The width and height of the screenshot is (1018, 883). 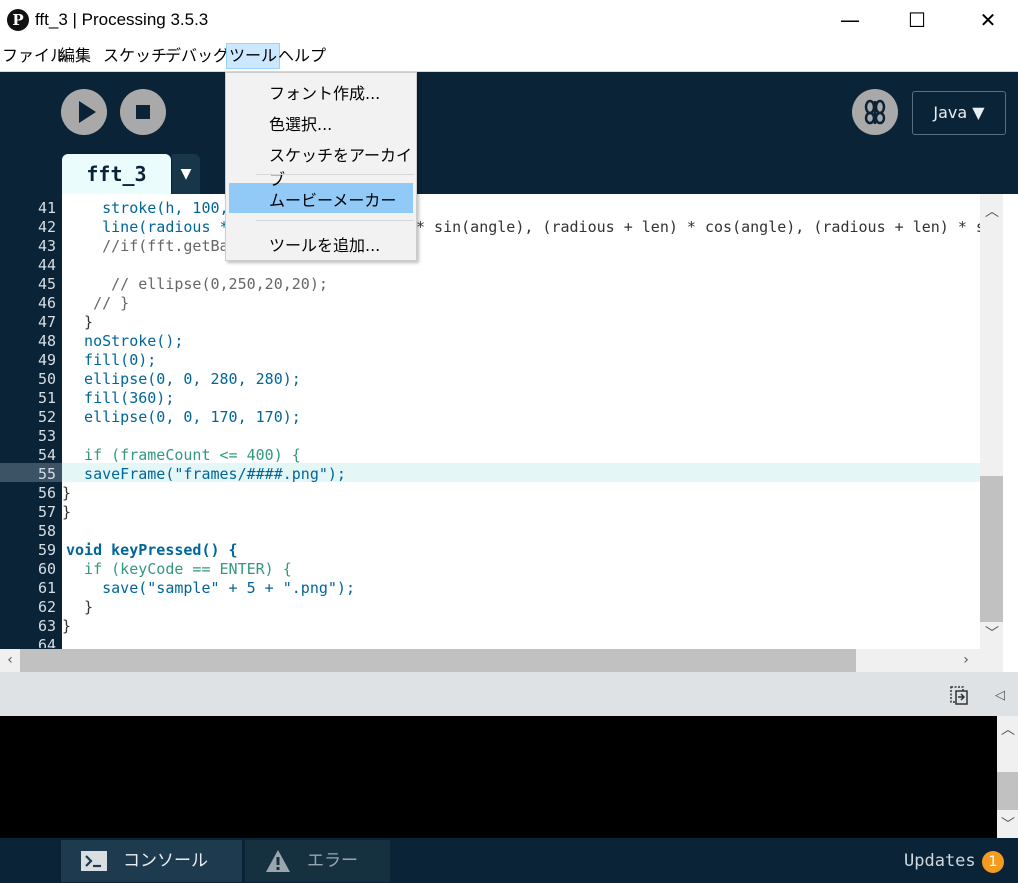 What do you see at coordinates (46, 455) in the screenshot?
I see `line-number: 54` at bounding box center [46, 455].